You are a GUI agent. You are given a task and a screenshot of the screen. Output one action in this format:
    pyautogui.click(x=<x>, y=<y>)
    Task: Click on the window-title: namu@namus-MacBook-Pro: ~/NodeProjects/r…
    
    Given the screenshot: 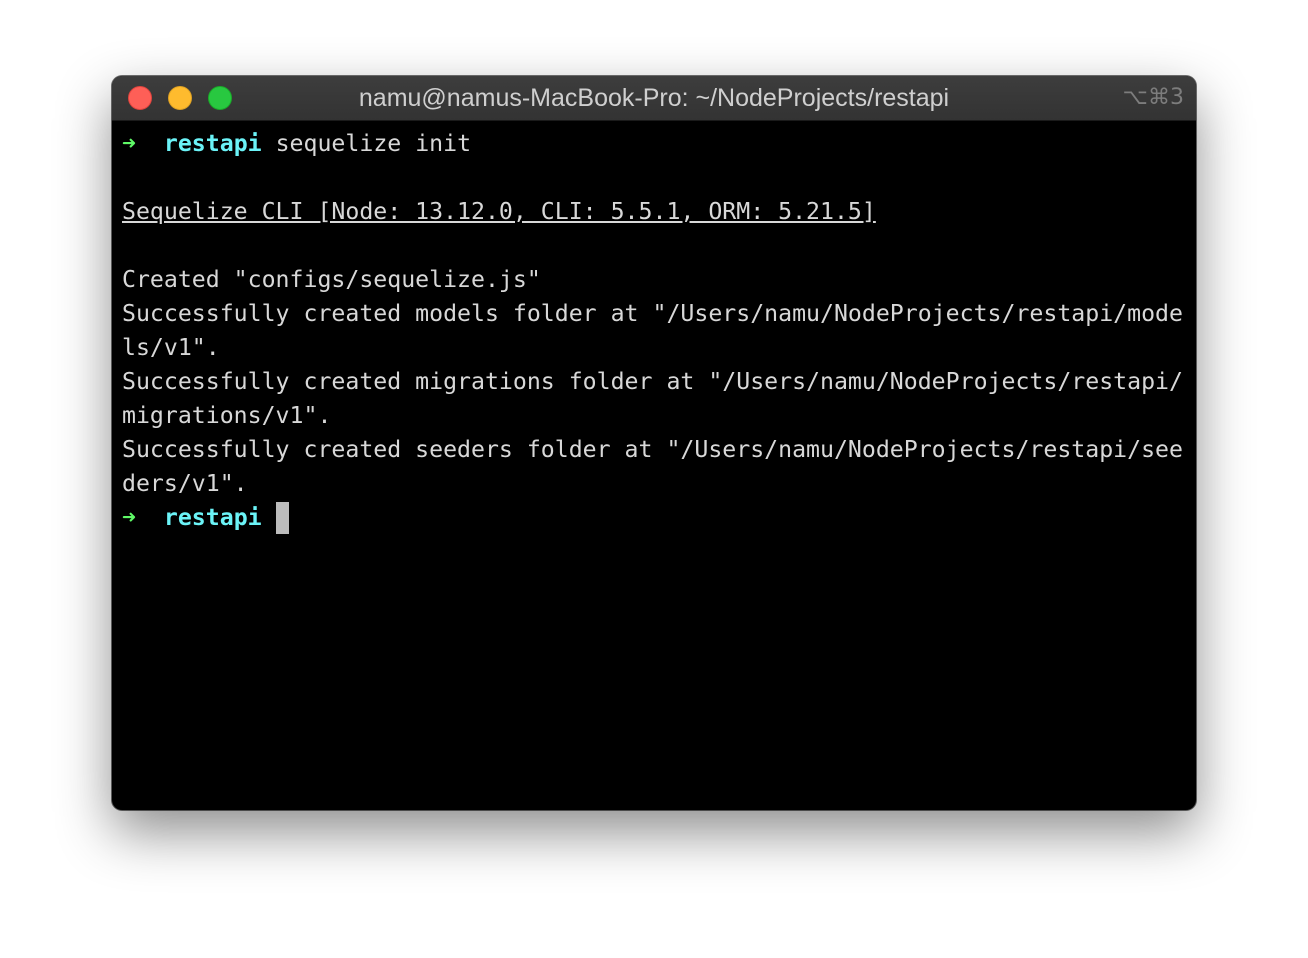 What is the action you would take?
    pyautogui.click(x=654, y=98)
    